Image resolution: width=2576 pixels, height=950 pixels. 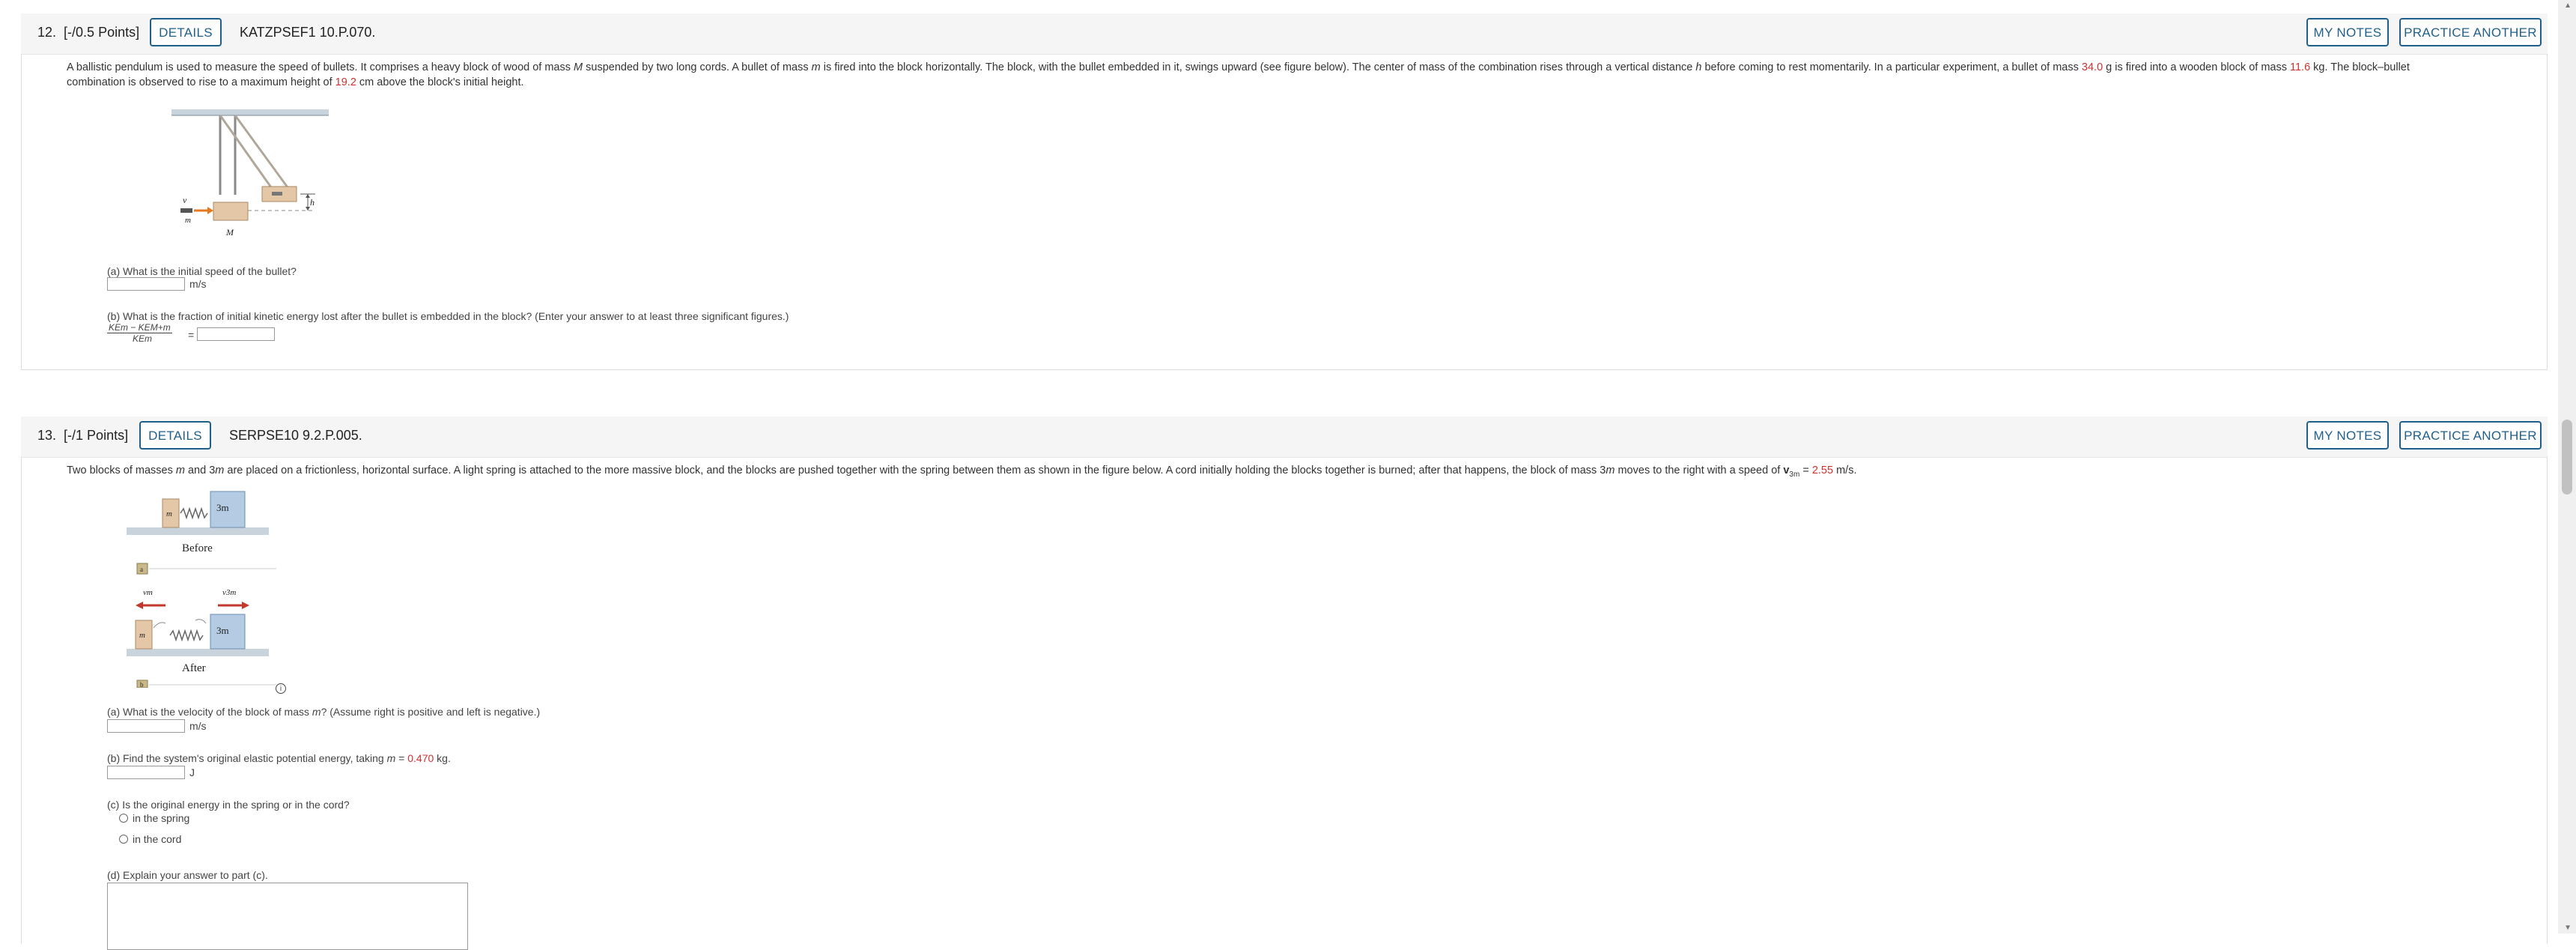 What do you see at coordinates (123, 819) in the screenshot?
I see `radio-in-spring` at bounding box center [123, 819].